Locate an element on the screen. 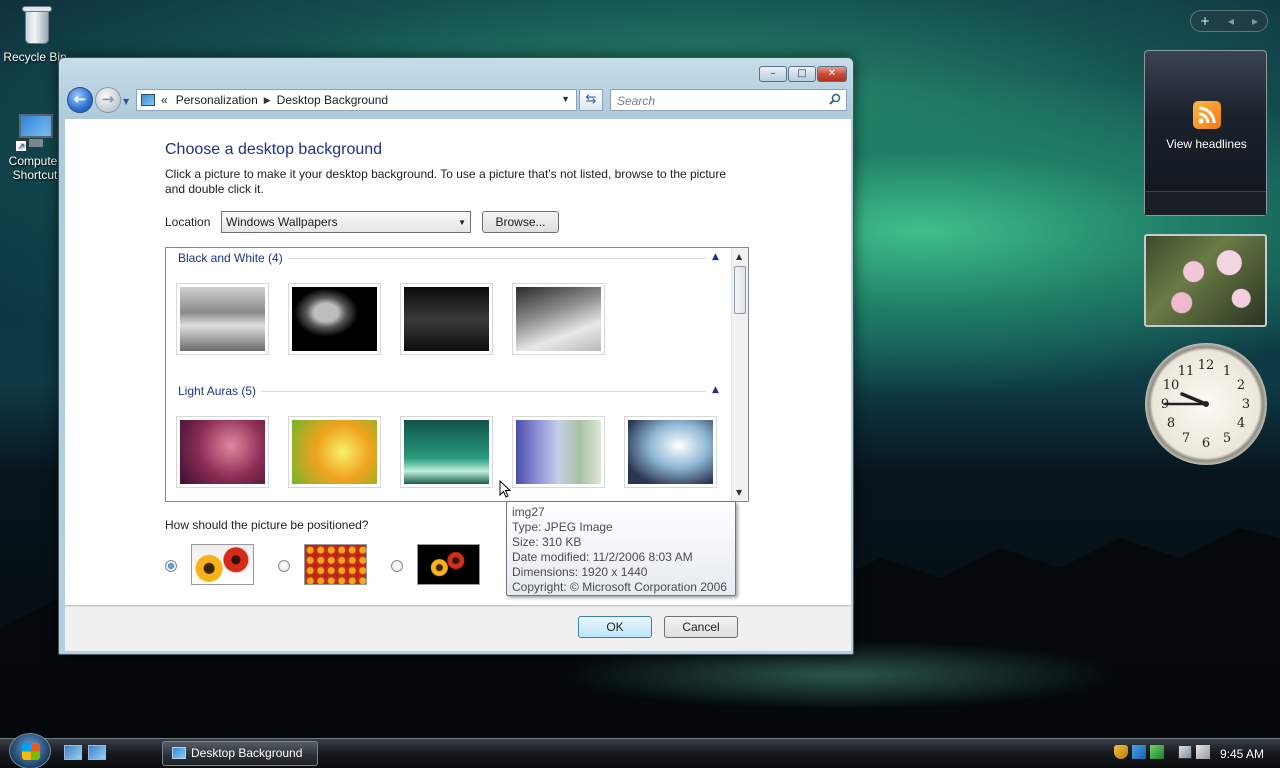  maximize-button: □ is located at coordinates (802, 74).